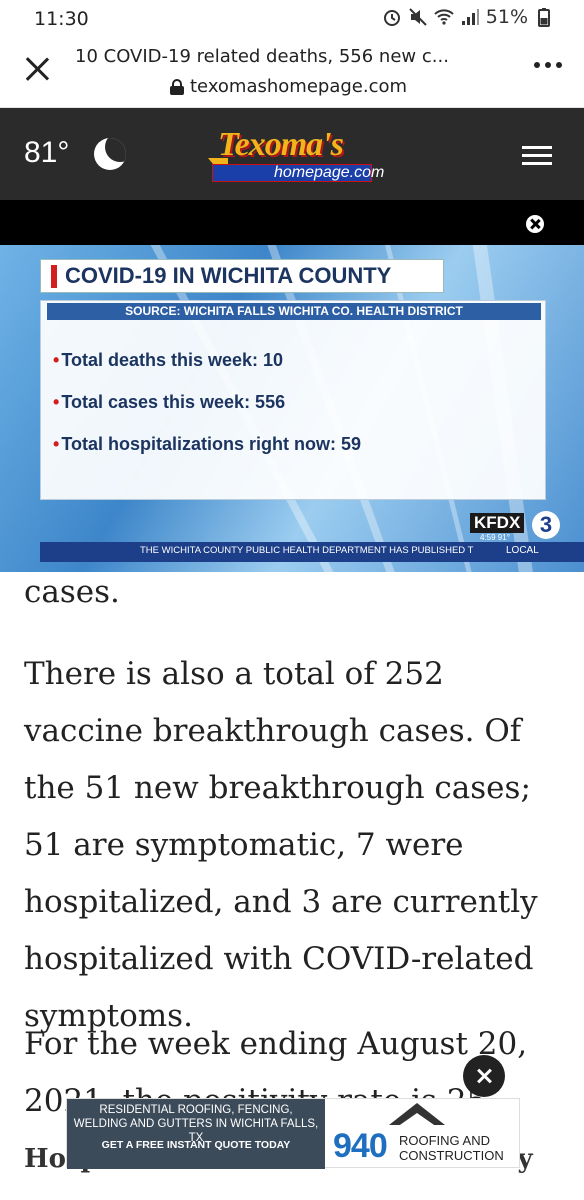 This screenshot has height=1200, width=584. What do you see at coordinates (46, 153) in the screenshot?
I see `temperature: 81°` at bounding box center [46, 153].